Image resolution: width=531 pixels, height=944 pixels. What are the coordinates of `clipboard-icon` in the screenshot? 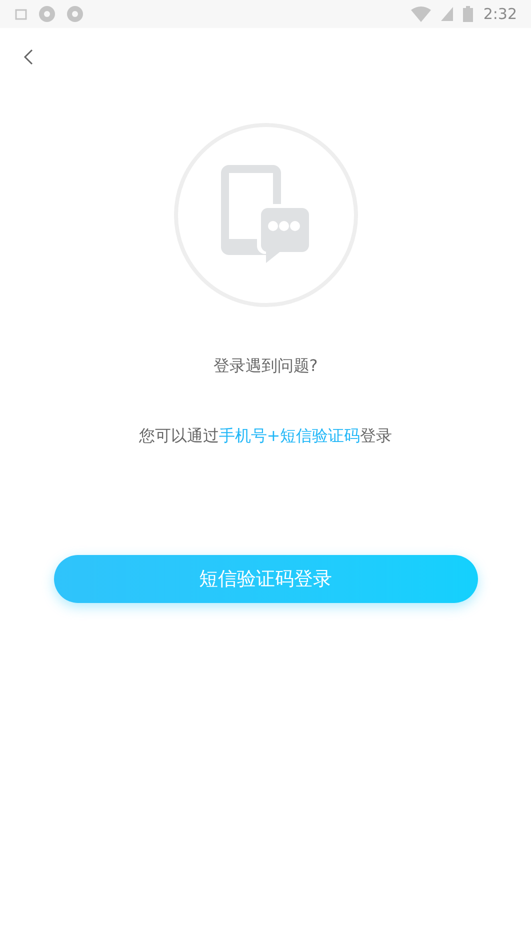 It's located at (21, 14).